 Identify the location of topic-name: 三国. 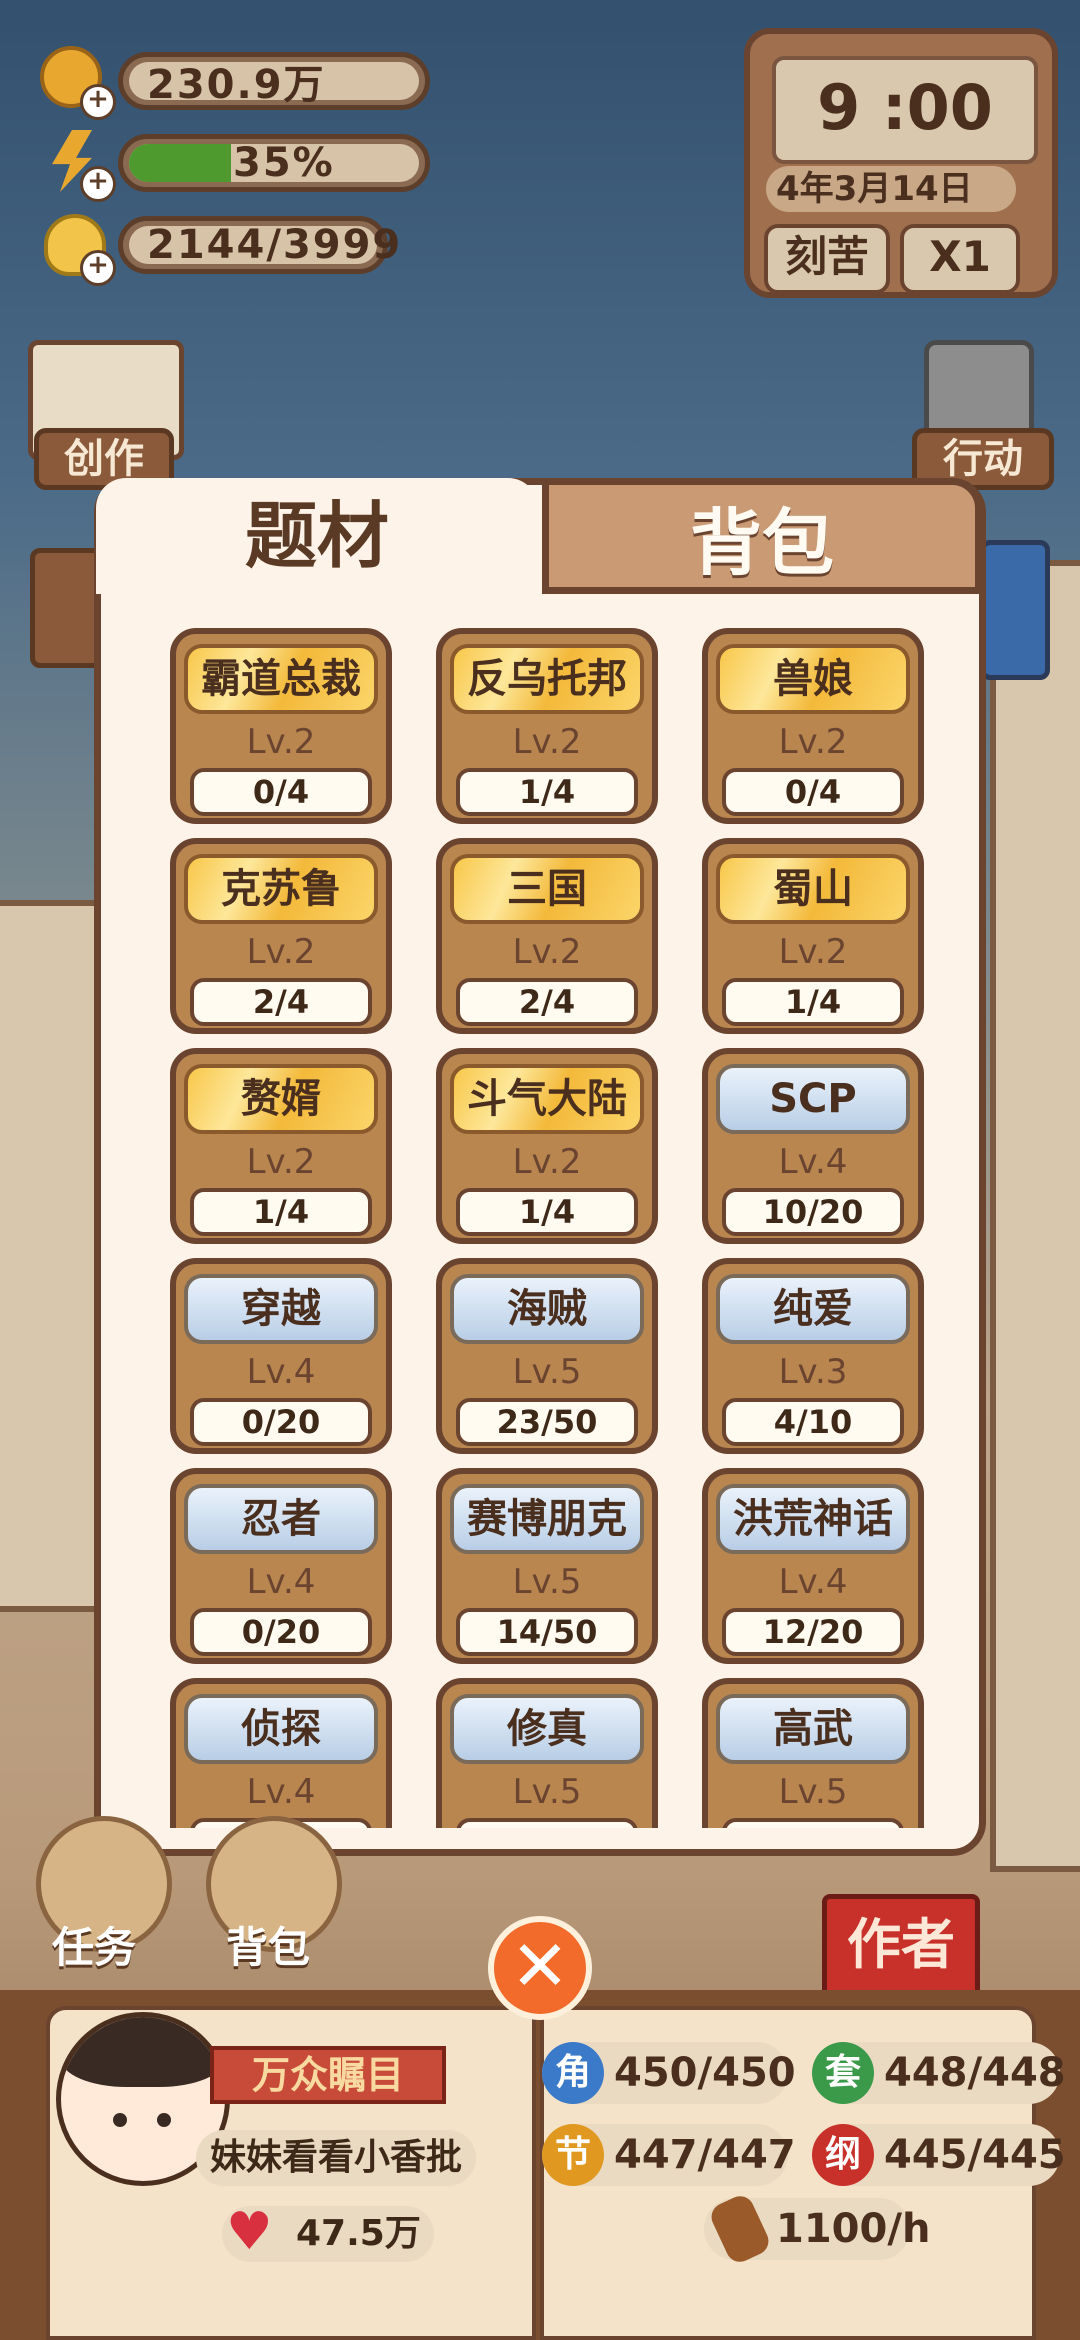
(547, 889).